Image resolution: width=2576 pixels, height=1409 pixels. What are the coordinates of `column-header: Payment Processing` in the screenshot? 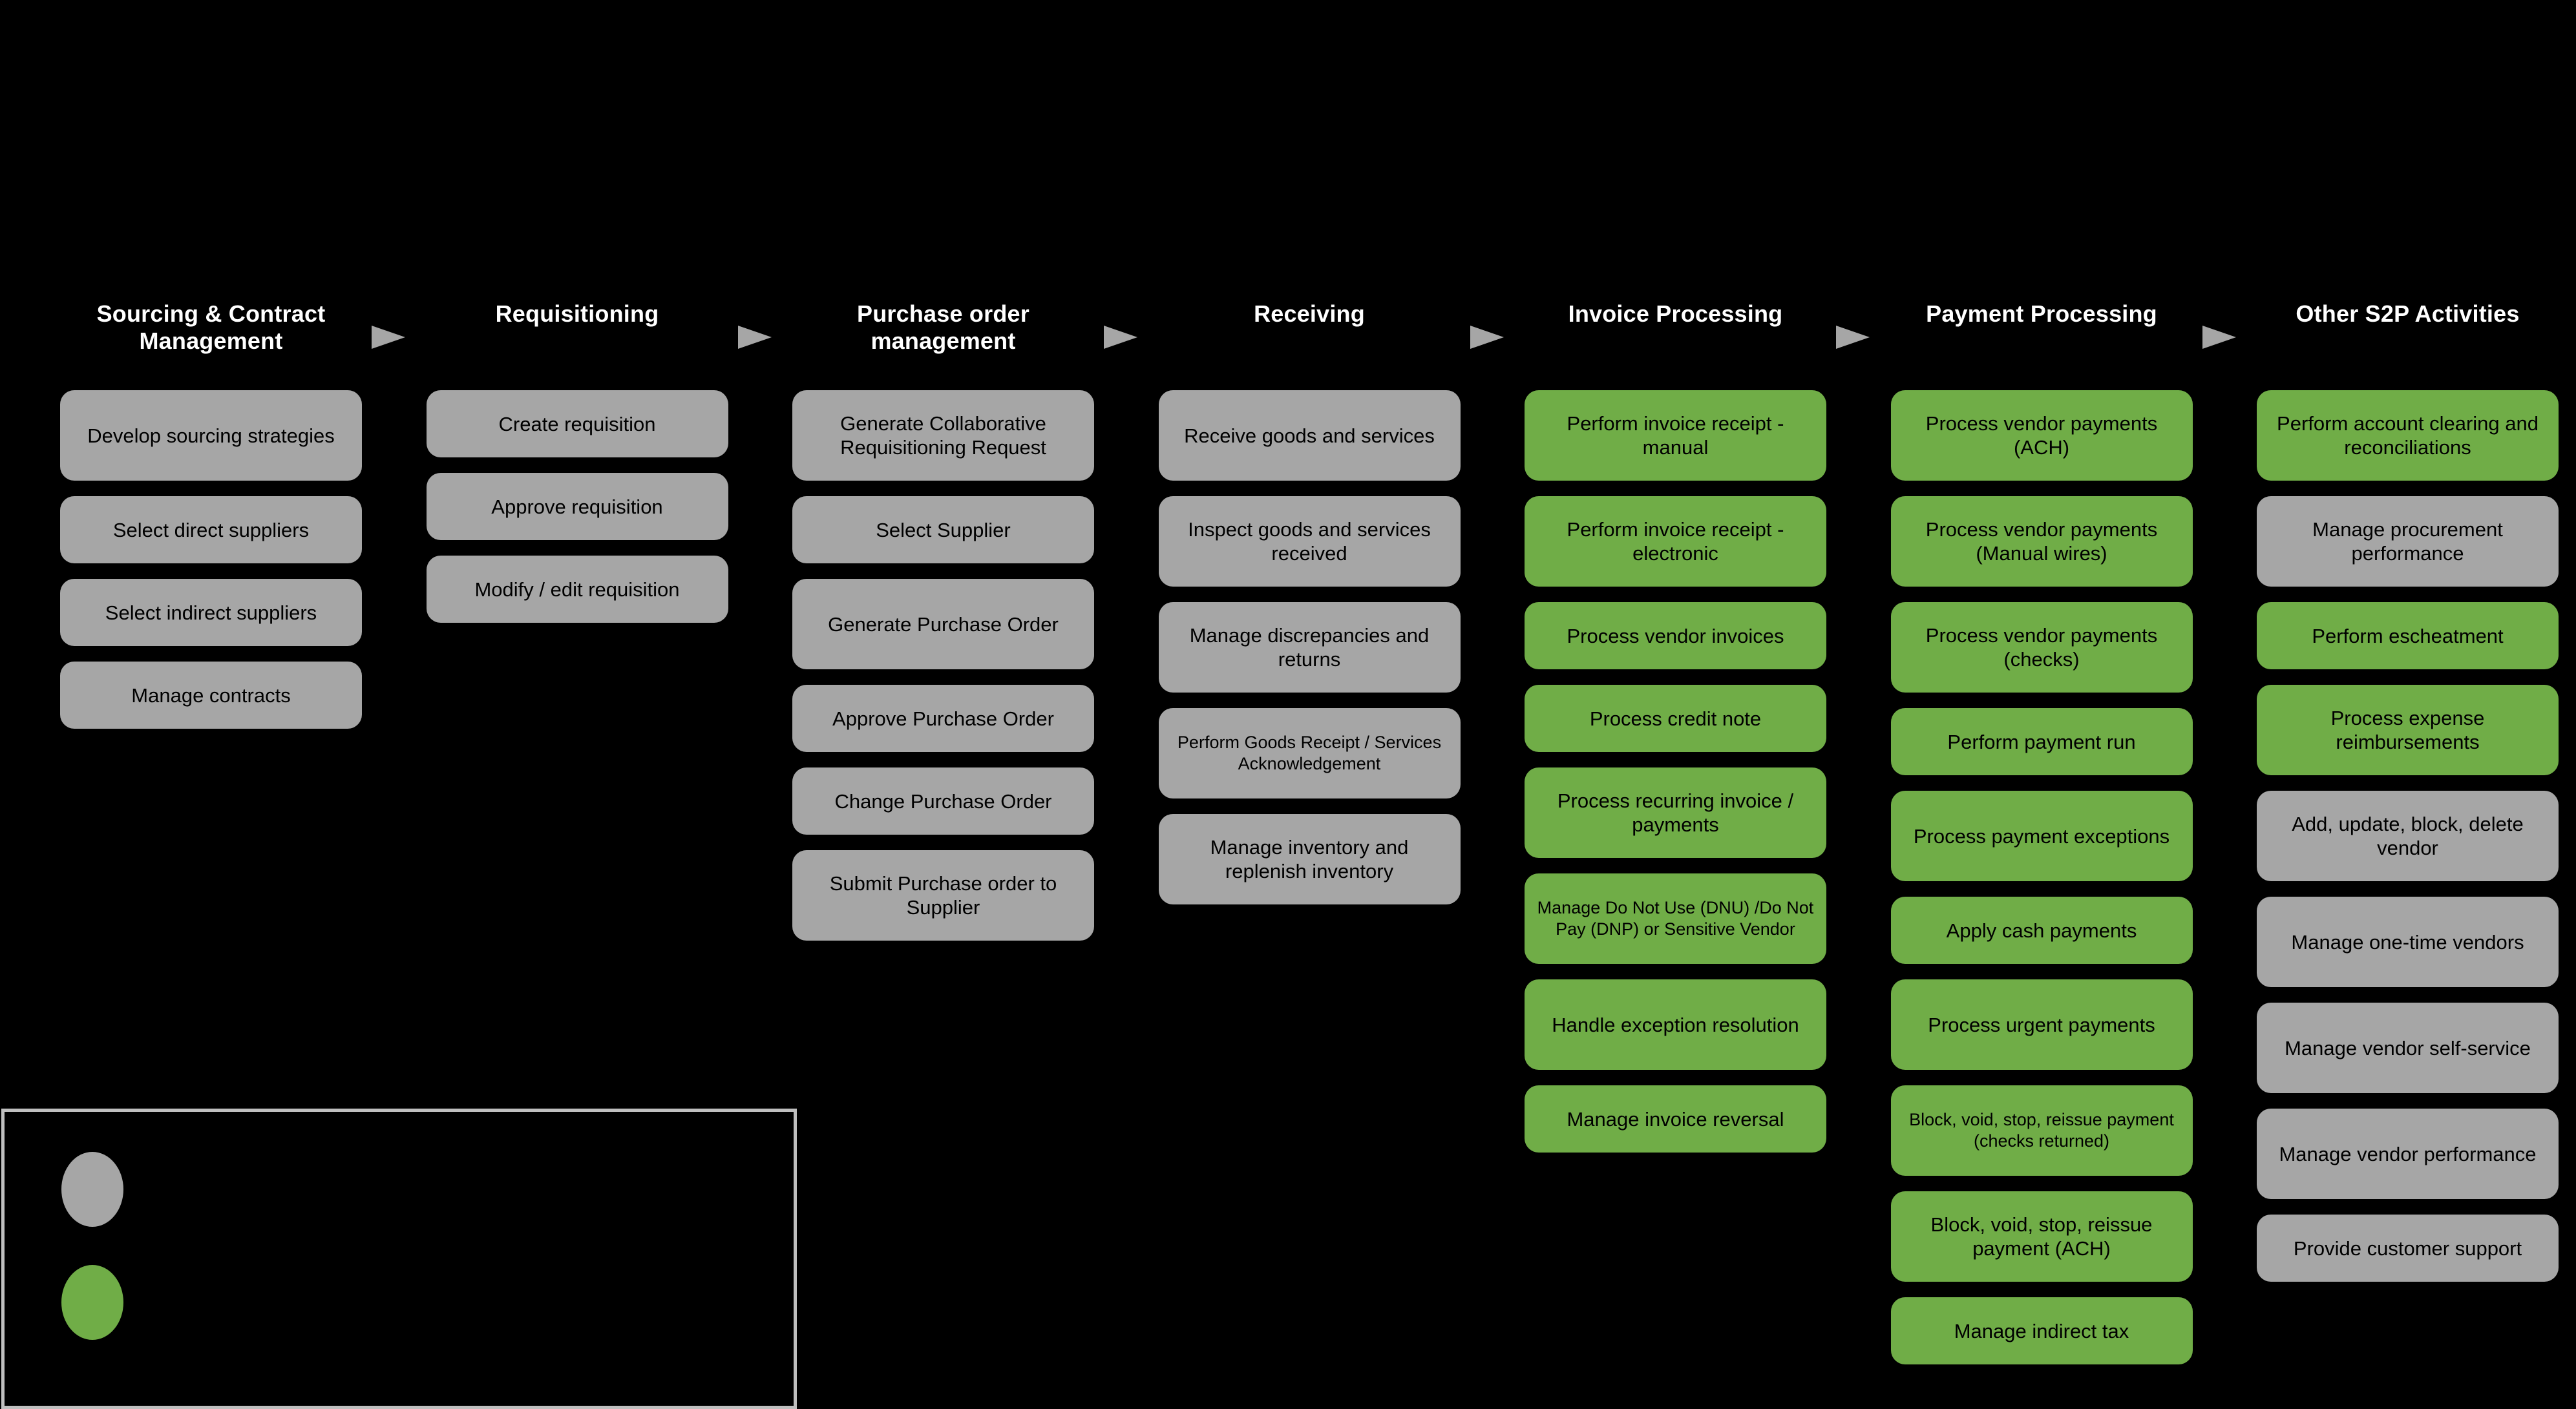 It's located at (2041, 313).